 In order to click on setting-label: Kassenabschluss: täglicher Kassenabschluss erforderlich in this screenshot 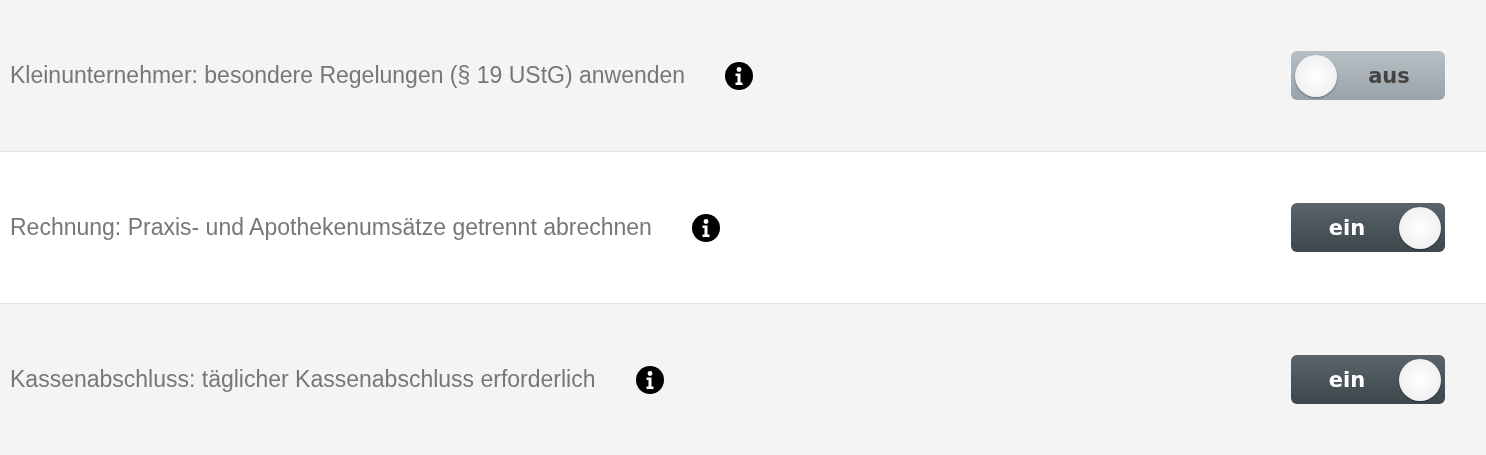, I will do `click(303, 379)`.